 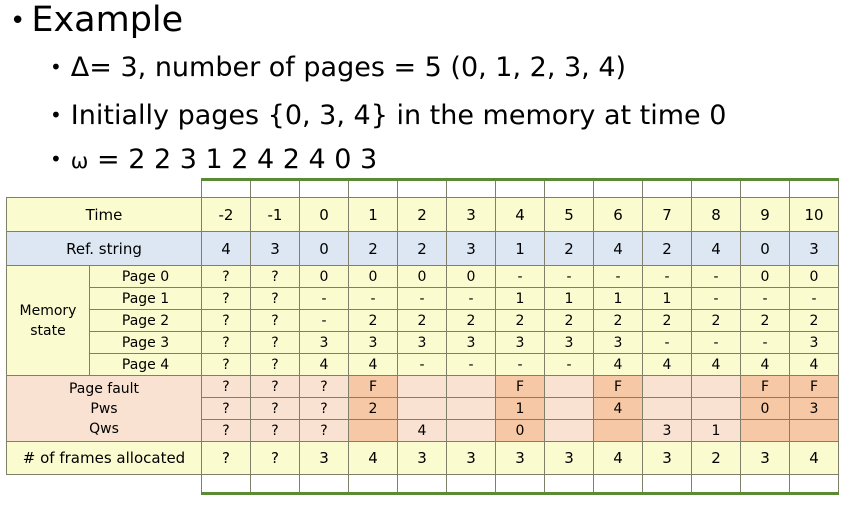 I want to click on table-row-memory-state: Page 1?? - - - -1 1 1 1- - -, so click(x=423, y=298).